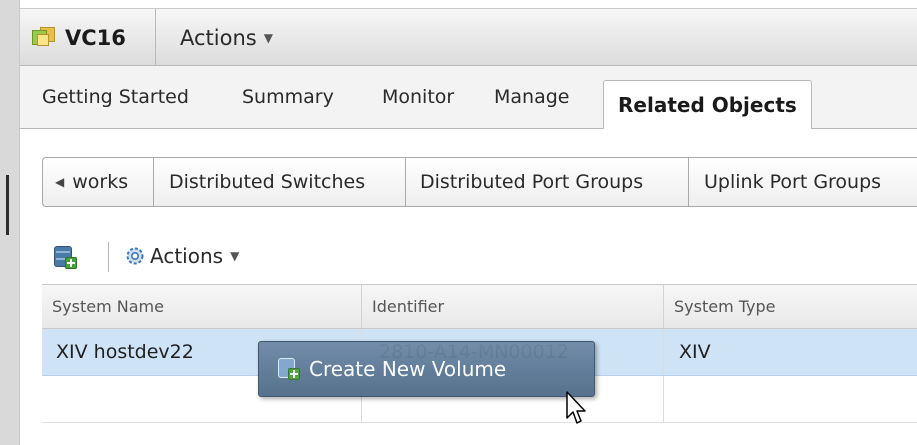  I want to click on tab-label: Related Objects, so click(707, 105).